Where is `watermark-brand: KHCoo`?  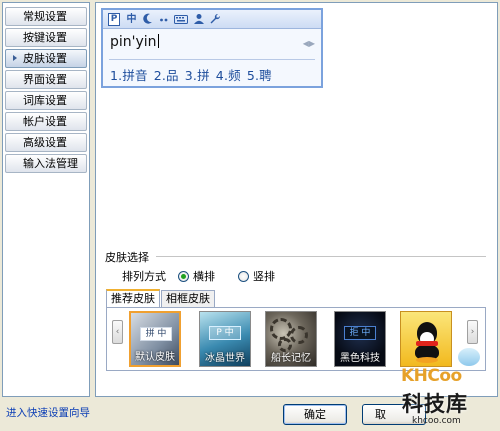 watermark-brand: KHCoo is located at coordinates (431, 376).